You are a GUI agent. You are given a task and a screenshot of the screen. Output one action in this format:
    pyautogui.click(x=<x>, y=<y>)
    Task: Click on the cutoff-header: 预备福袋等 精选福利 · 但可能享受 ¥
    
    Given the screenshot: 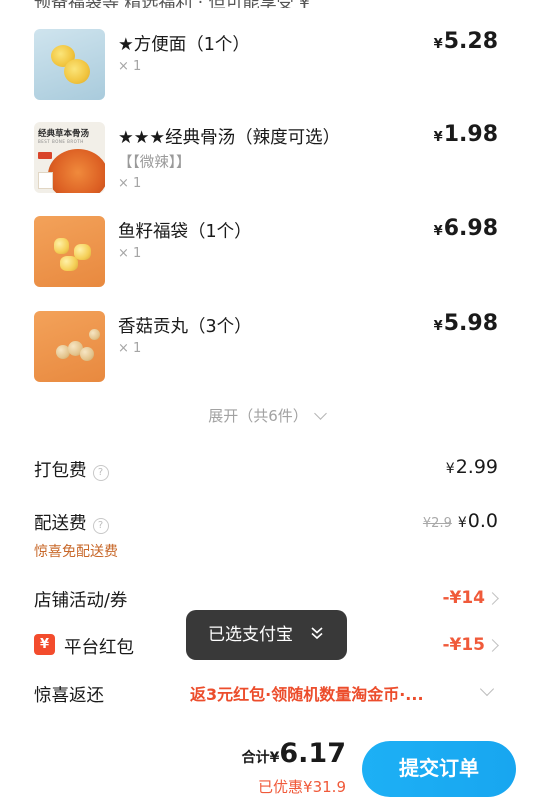 What is the action you would take?
    pyautogui.click(x=266, y=4)
    